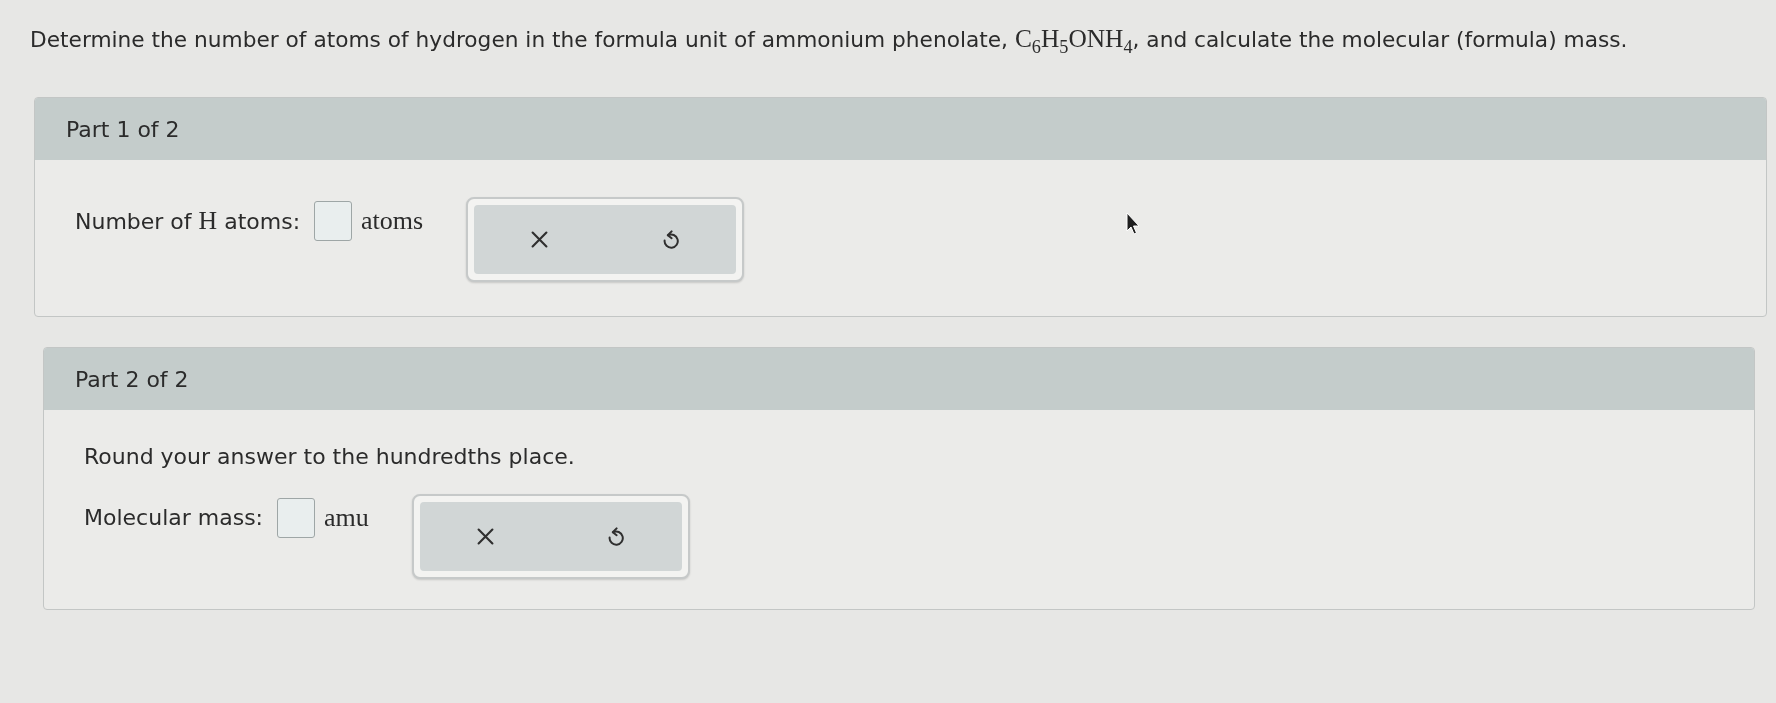  What do you see at coordinates (330, 457) in the screenshot?
I see `instruction-text: Round your answer to the hundredths place.` at bounding box center [330, 457].